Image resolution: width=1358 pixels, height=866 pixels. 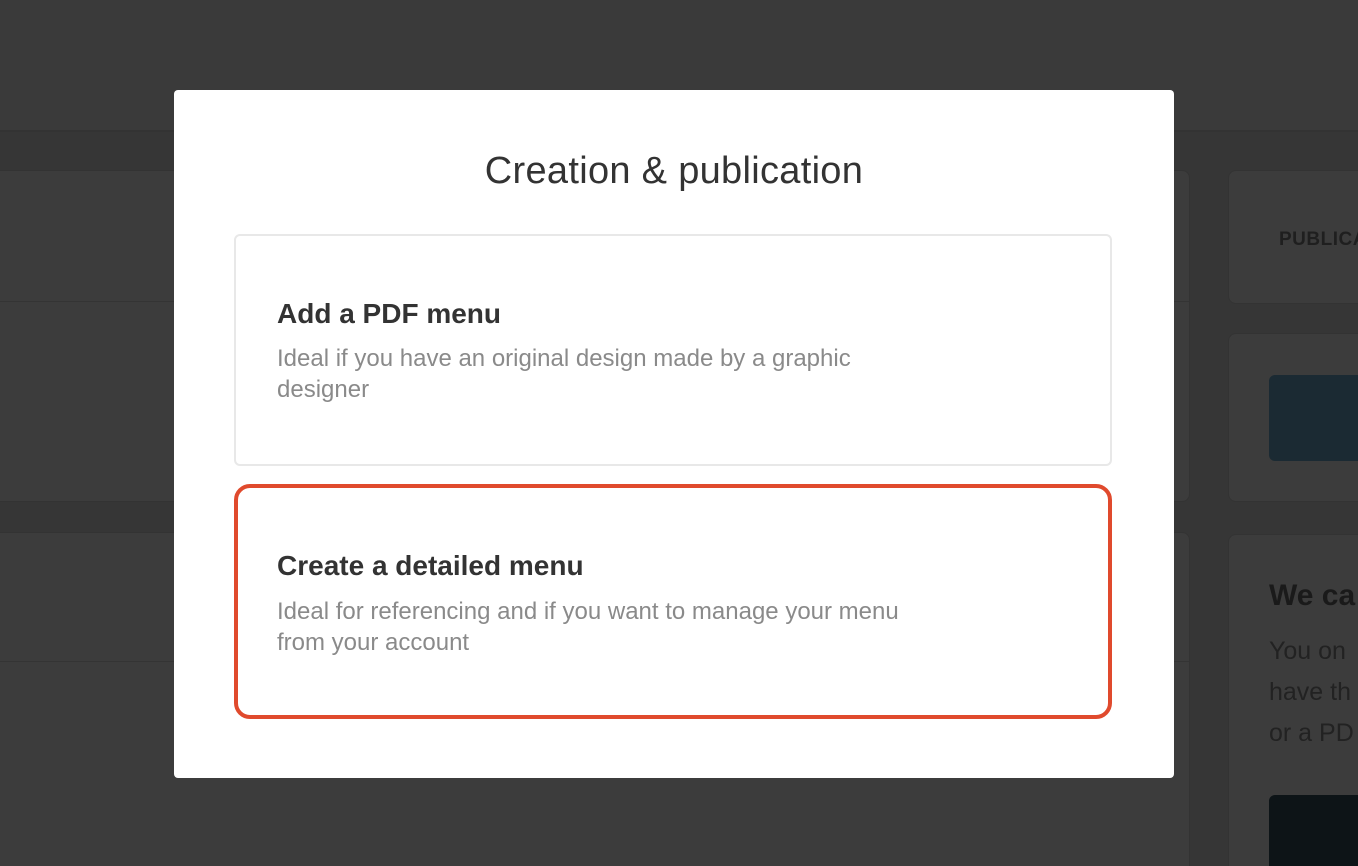 I want to click on background-info-line: or a PD, so click(x=1311, y=733).